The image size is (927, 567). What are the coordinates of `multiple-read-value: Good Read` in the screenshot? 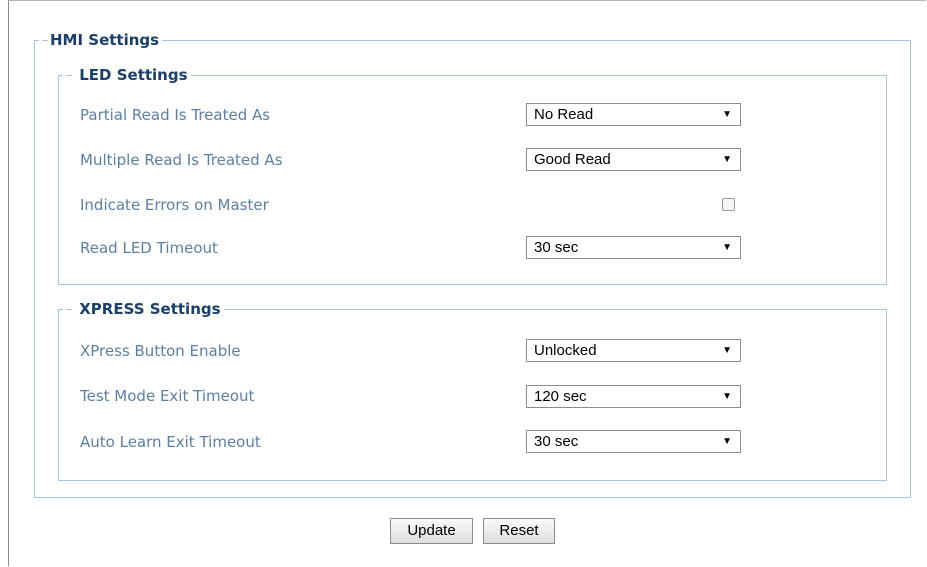 It's located at (572, 159).